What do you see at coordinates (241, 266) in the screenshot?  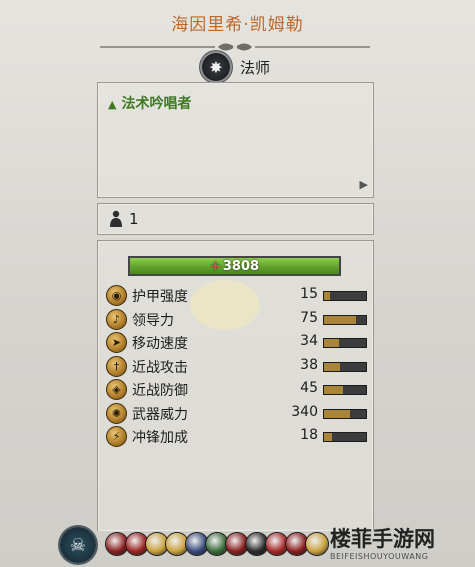 I see `health-value: 3808` at bounding box center [241, 266].